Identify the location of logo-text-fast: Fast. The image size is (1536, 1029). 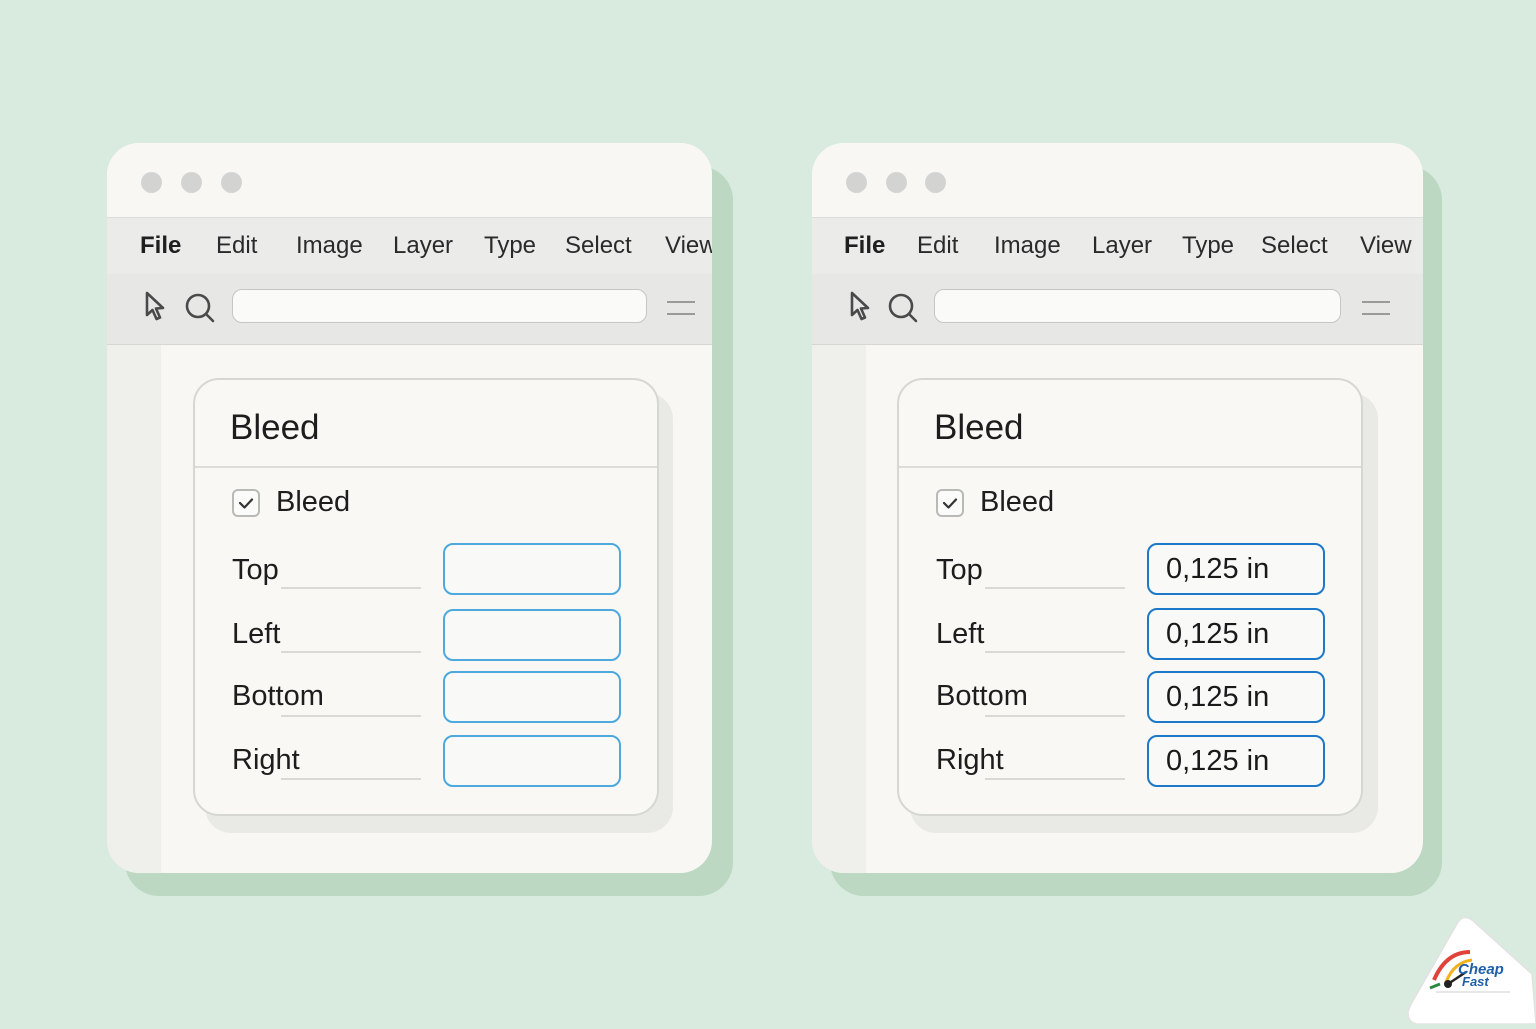
(1475, 981).